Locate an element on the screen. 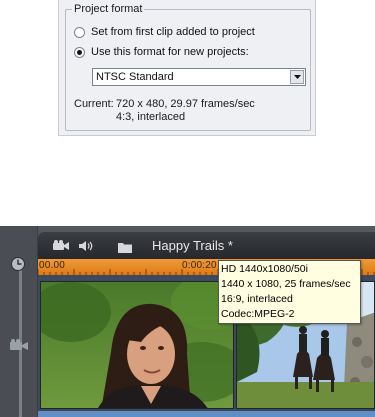 This screenshot has width=375, height=417. tooltip-line-codec: Codec:MPEG-2 is located at coordinates (258, 314).